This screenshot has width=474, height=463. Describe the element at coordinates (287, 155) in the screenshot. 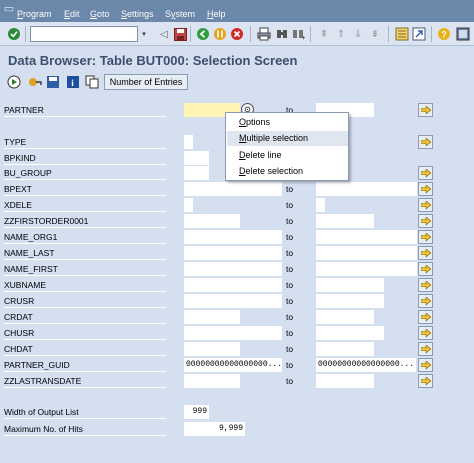

I see `context-menu-delete-line: Delete line` at that location.